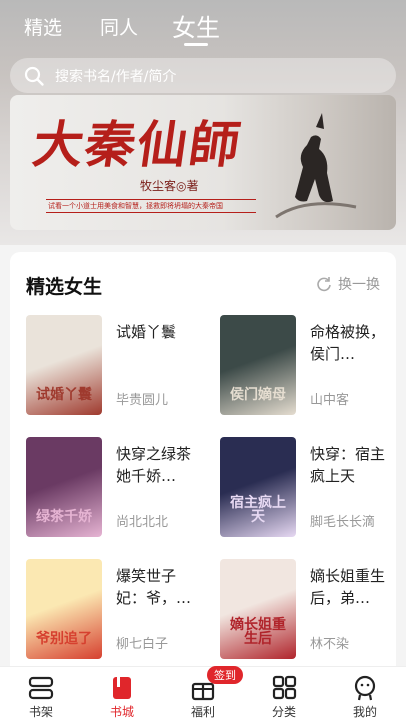 The height and width of the screenshot is (722, 406). What do you see at coordinates (310, 366) in the screenshot?
I see `book-item: 侯门嫡母 命格被换，侯门… 山中客` at bounding box center [310, 366].